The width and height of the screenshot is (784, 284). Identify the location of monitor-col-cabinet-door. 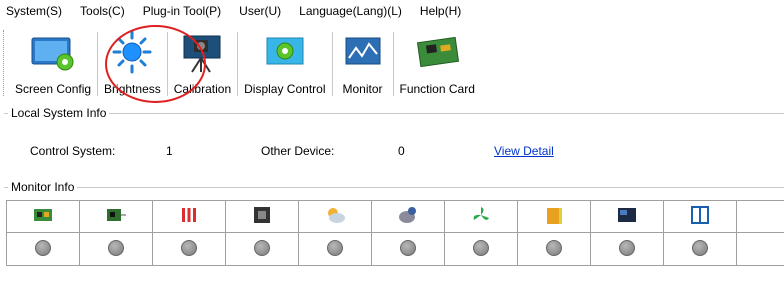
(700, 216).